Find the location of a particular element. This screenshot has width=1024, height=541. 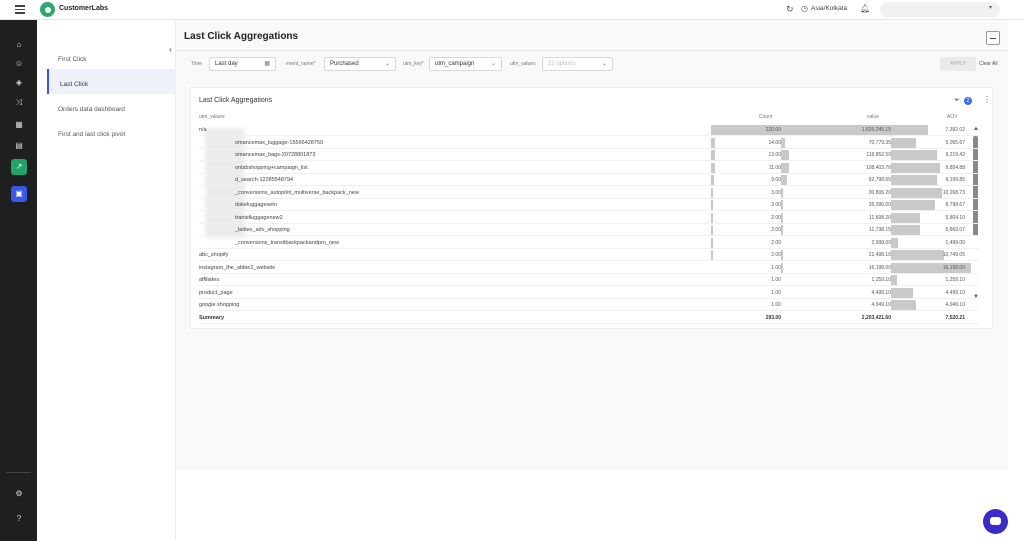

subnav-item-first-click: First Click is located at coordinates (111, 56).